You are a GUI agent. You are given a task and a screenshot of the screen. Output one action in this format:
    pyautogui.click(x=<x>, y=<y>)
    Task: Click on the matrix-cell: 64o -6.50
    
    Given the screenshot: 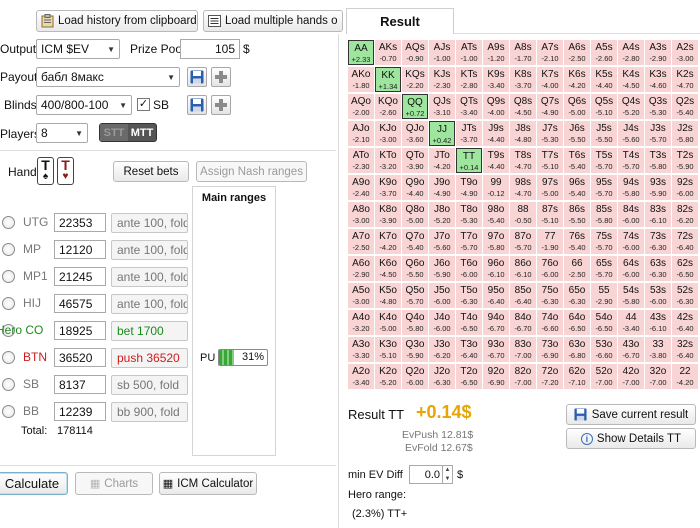 What is the action you would take?
    pyautogui.click(x=577, y=322)
    